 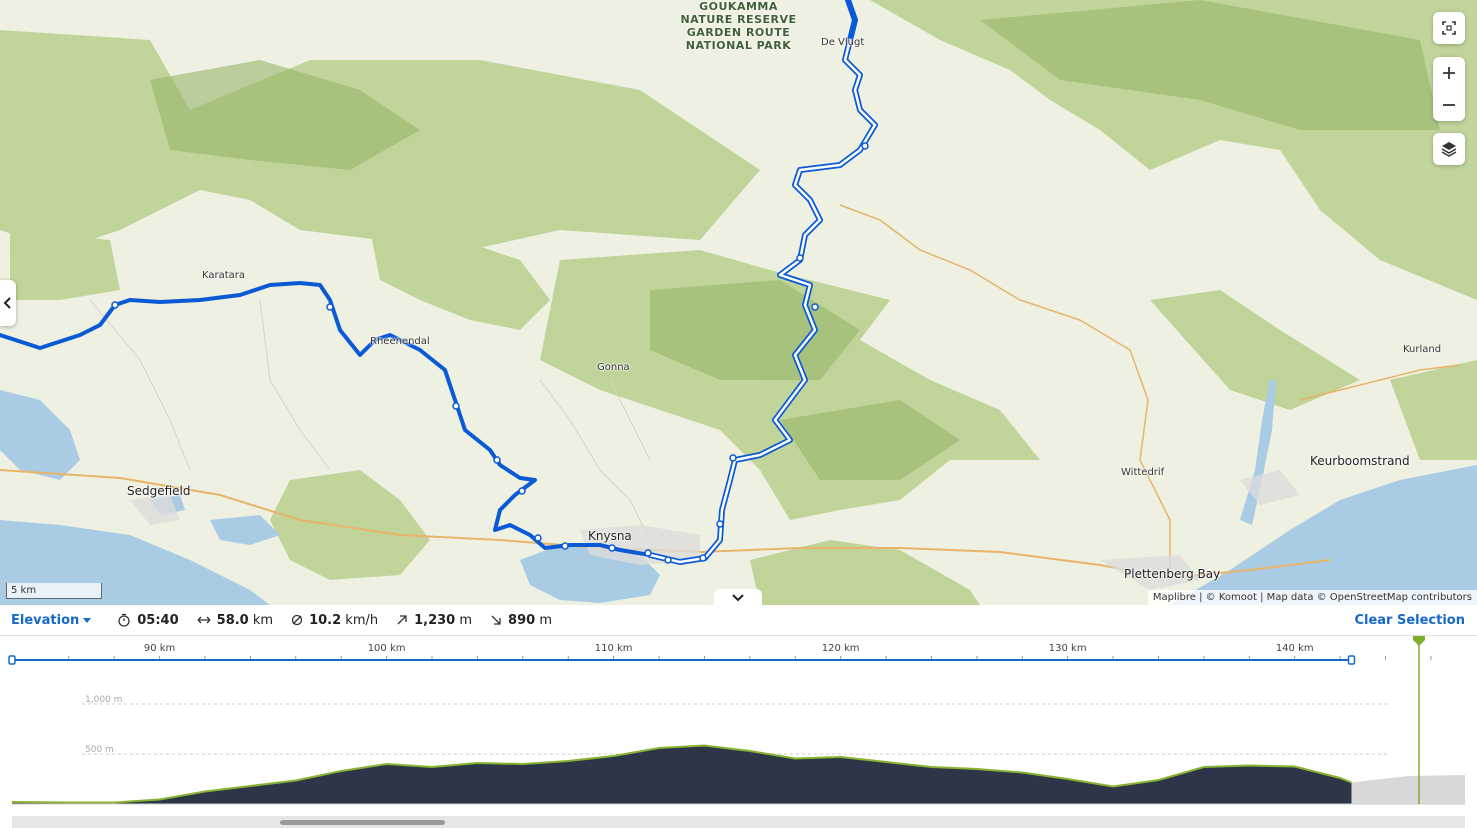 I want to click on zoom-in-icon, so click(x=1449, y=73).